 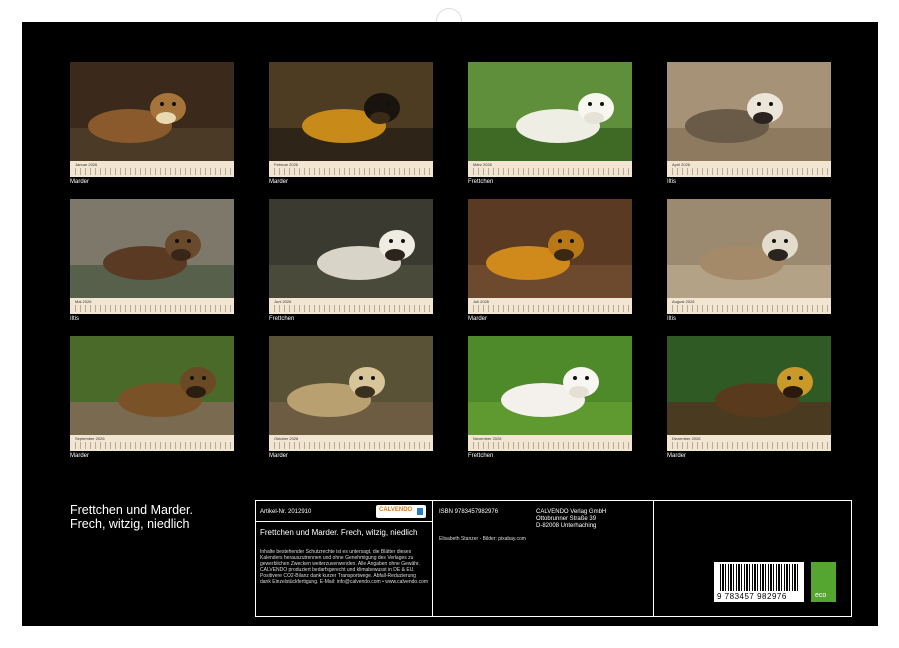 I want to click on month-page: Dezember 2026 Marder, so click(x=749, y=398).